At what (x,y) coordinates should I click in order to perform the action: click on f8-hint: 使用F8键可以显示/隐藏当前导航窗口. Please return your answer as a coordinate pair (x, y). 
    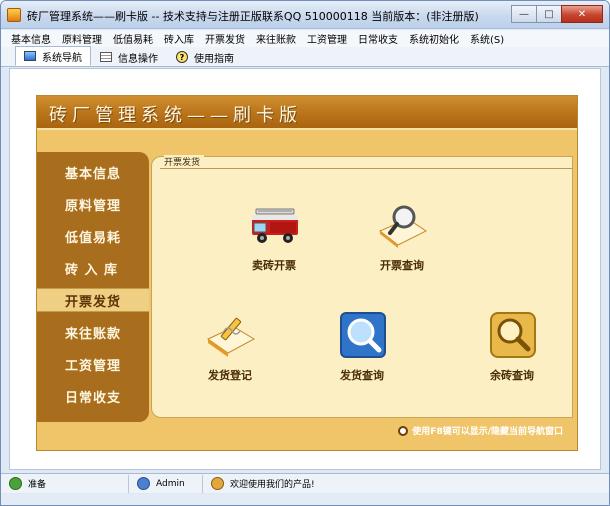
    Looking at the image, I should click on (480, 430).